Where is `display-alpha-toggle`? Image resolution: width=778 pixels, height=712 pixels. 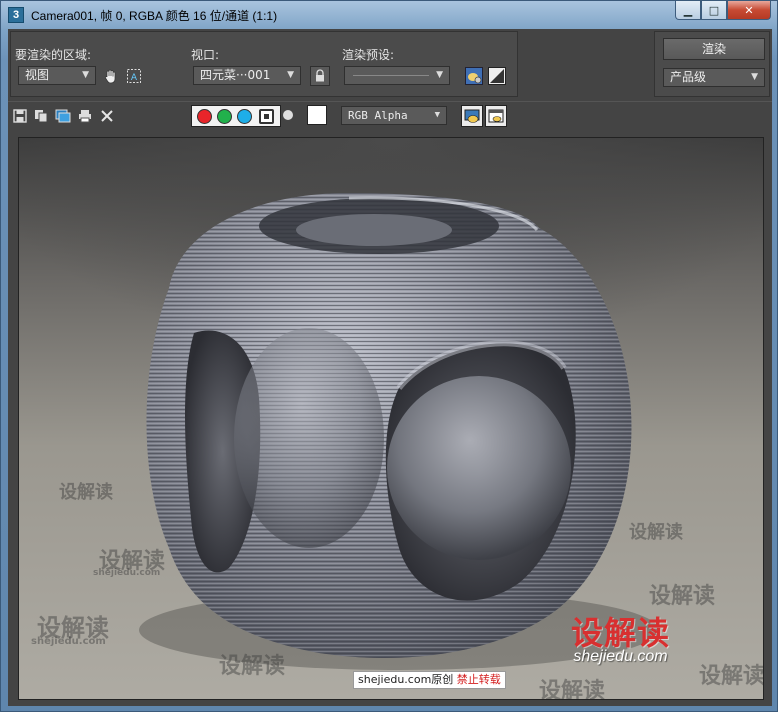
display-alpha-toggle is located at coordinates (288, 115).